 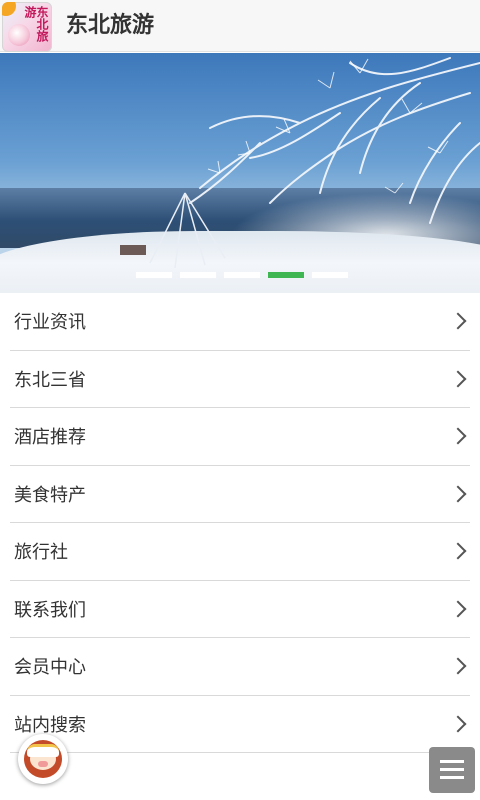 What do you see at coordinates (240, 724) in the screenshot?
I see `menu-item-site-search: 站内搜索` at bounding box center [240, 724].